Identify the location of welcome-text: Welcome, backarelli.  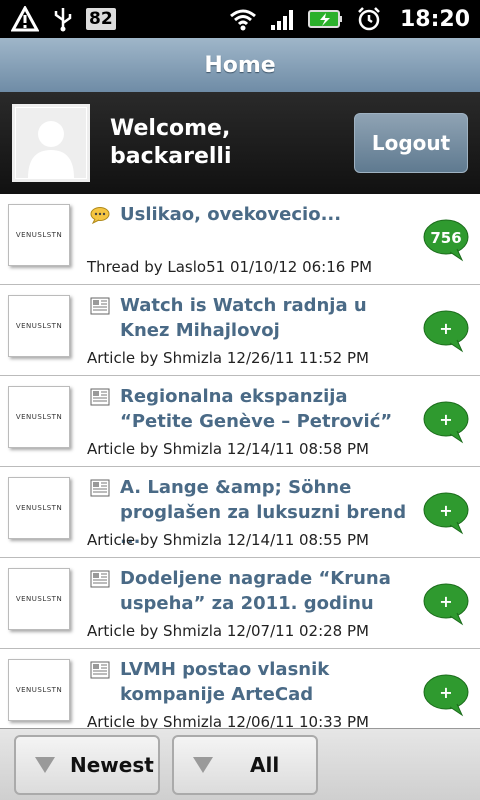
(171, 143).